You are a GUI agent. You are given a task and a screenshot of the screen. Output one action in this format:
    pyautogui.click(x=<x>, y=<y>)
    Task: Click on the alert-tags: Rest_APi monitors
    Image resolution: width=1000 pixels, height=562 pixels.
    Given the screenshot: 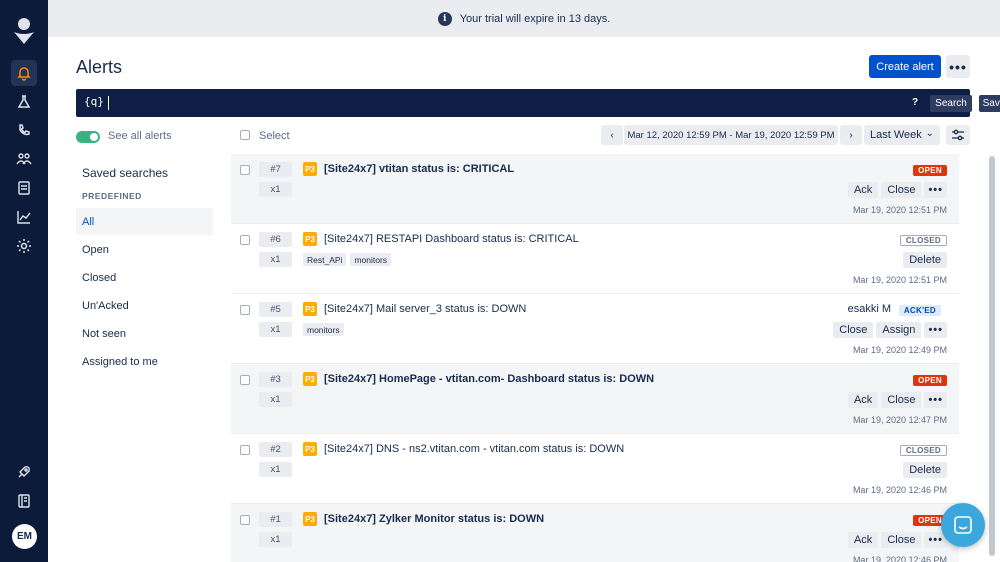 What is the action you would take?
    pyautogui.click(x=347, y=259)
    